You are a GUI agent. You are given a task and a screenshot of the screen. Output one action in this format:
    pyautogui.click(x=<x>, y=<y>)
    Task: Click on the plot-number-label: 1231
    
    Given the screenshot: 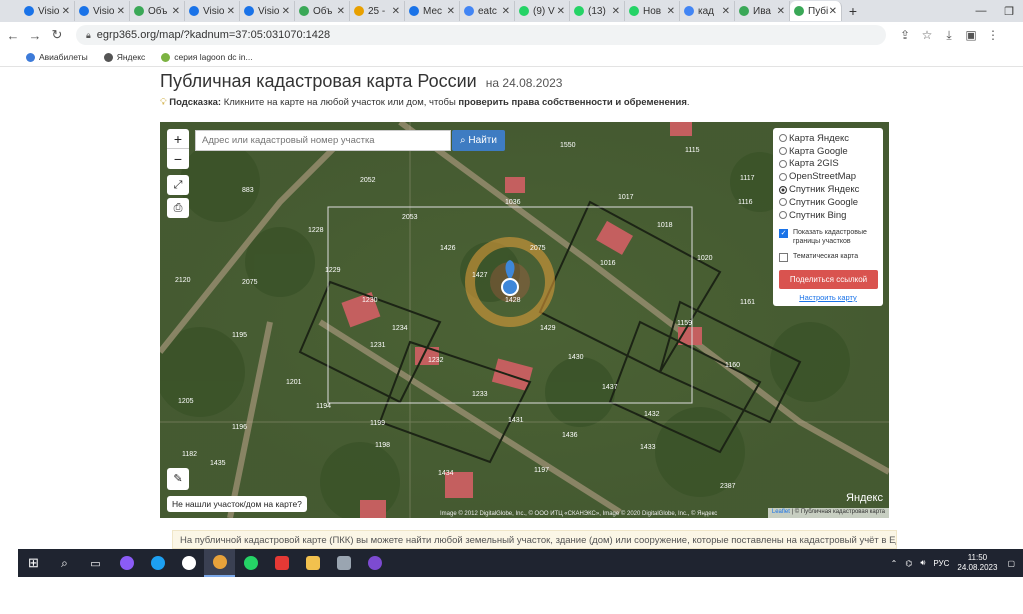 What is the action you would take?
    pyautogui.click(x=378, y=345)
    